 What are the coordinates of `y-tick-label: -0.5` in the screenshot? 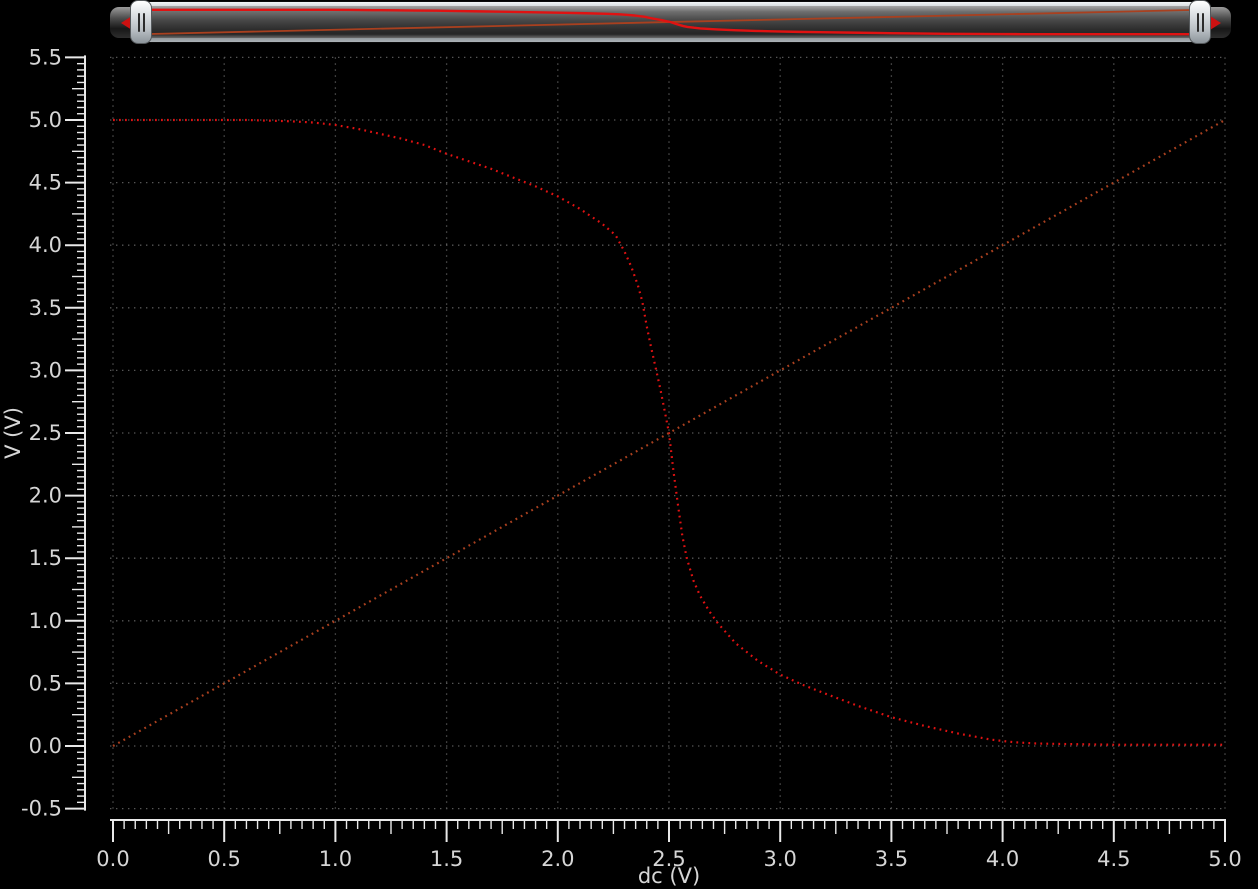 It's located at (41, 809).